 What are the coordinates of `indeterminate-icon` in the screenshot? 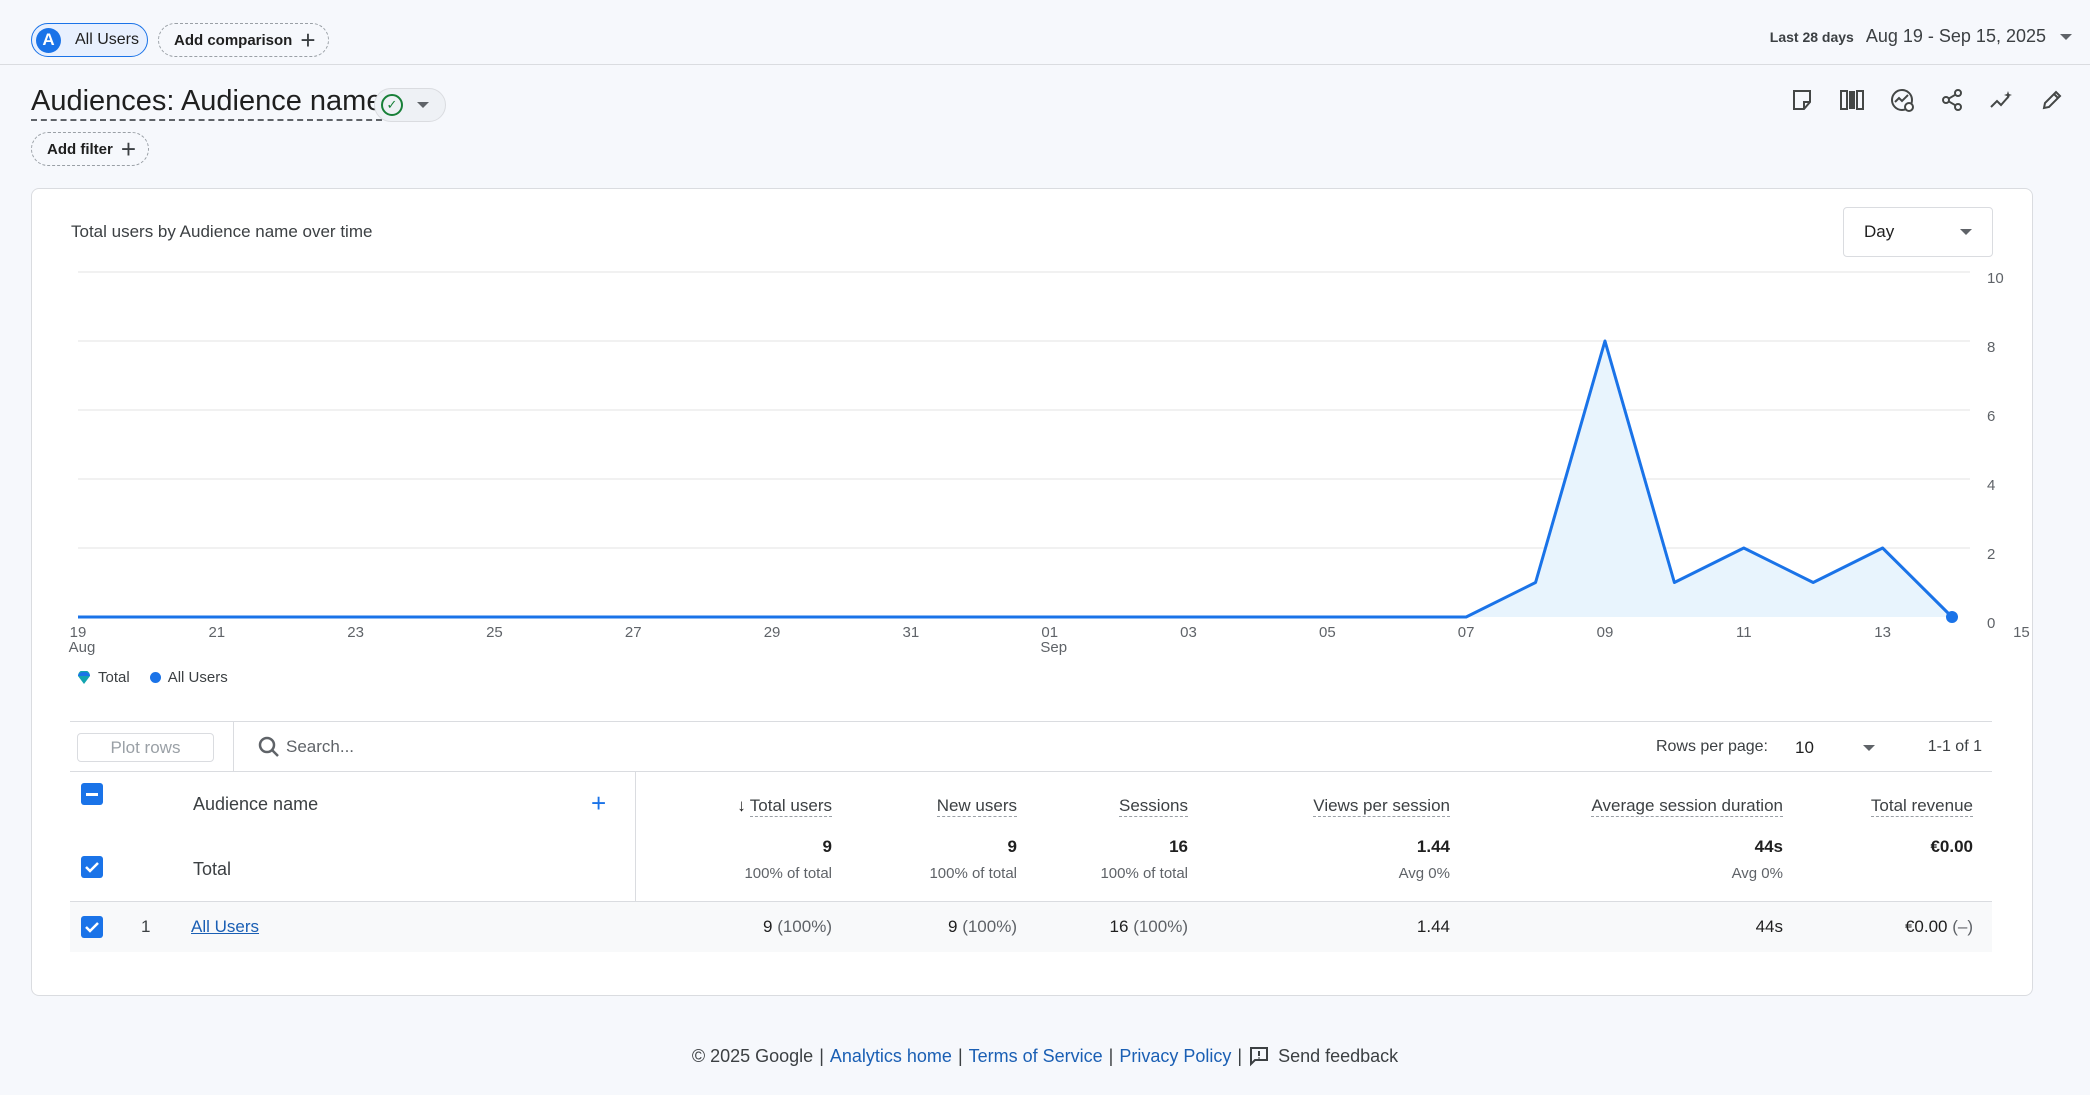 It's located at (92, 794).